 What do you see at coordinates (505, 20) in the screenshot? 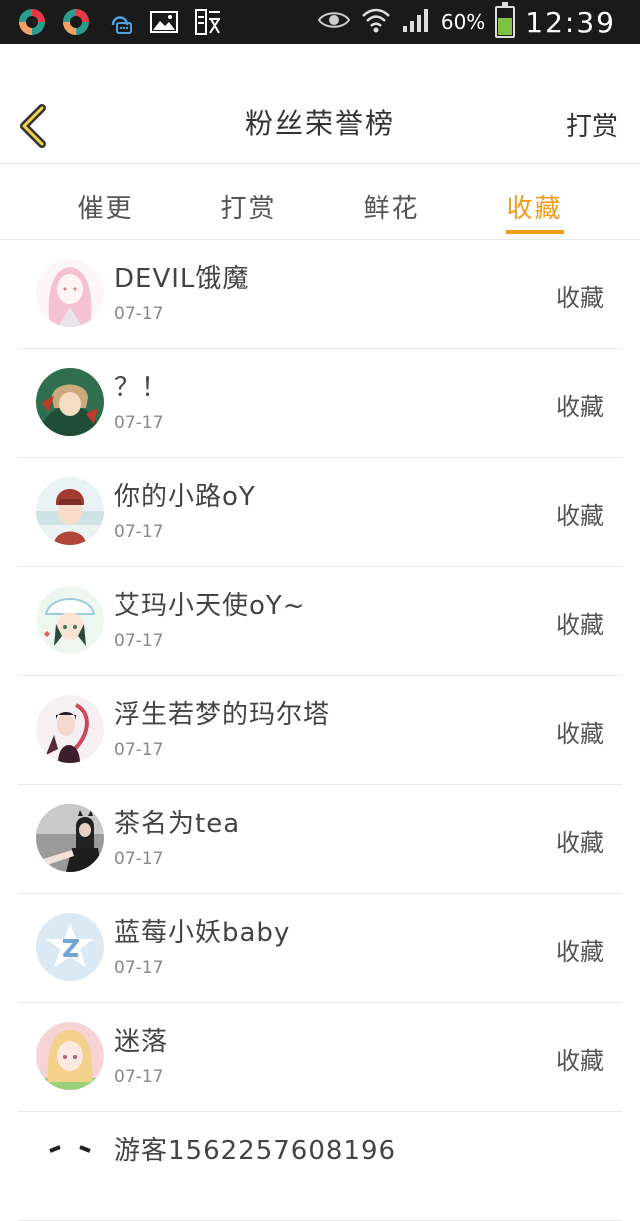
I see `battery-icon` at bounding box center [505, 20].